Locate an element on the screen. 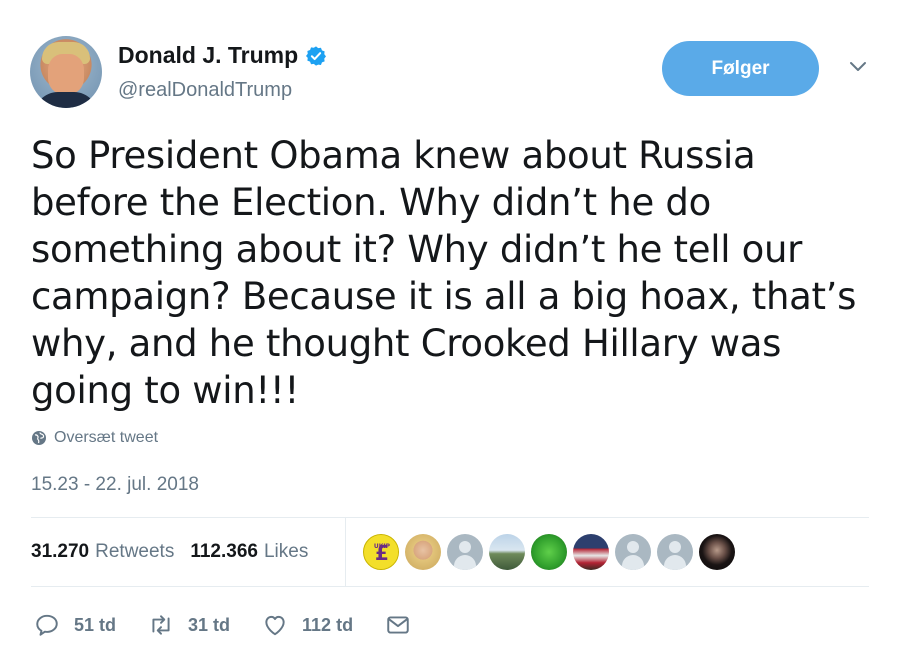 The width and height of the screenshot is (912, 668). reply-button: 51 td is located at coordinates (75, 625).